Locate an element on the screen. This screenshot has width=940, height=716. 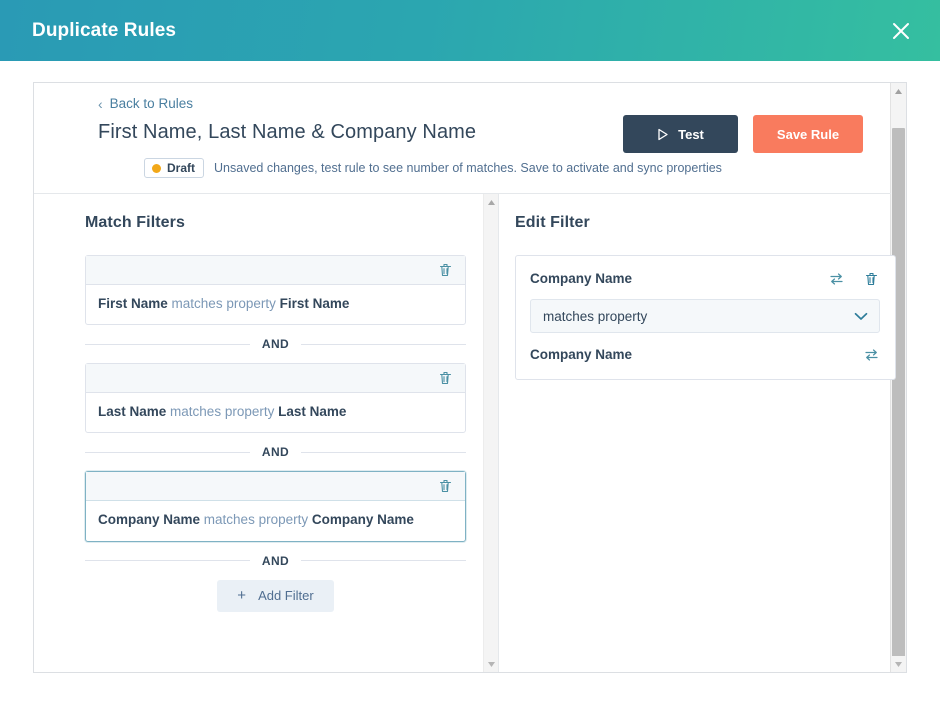
edit-filter-target-property: Company Name is located at coordinates (581, 354).